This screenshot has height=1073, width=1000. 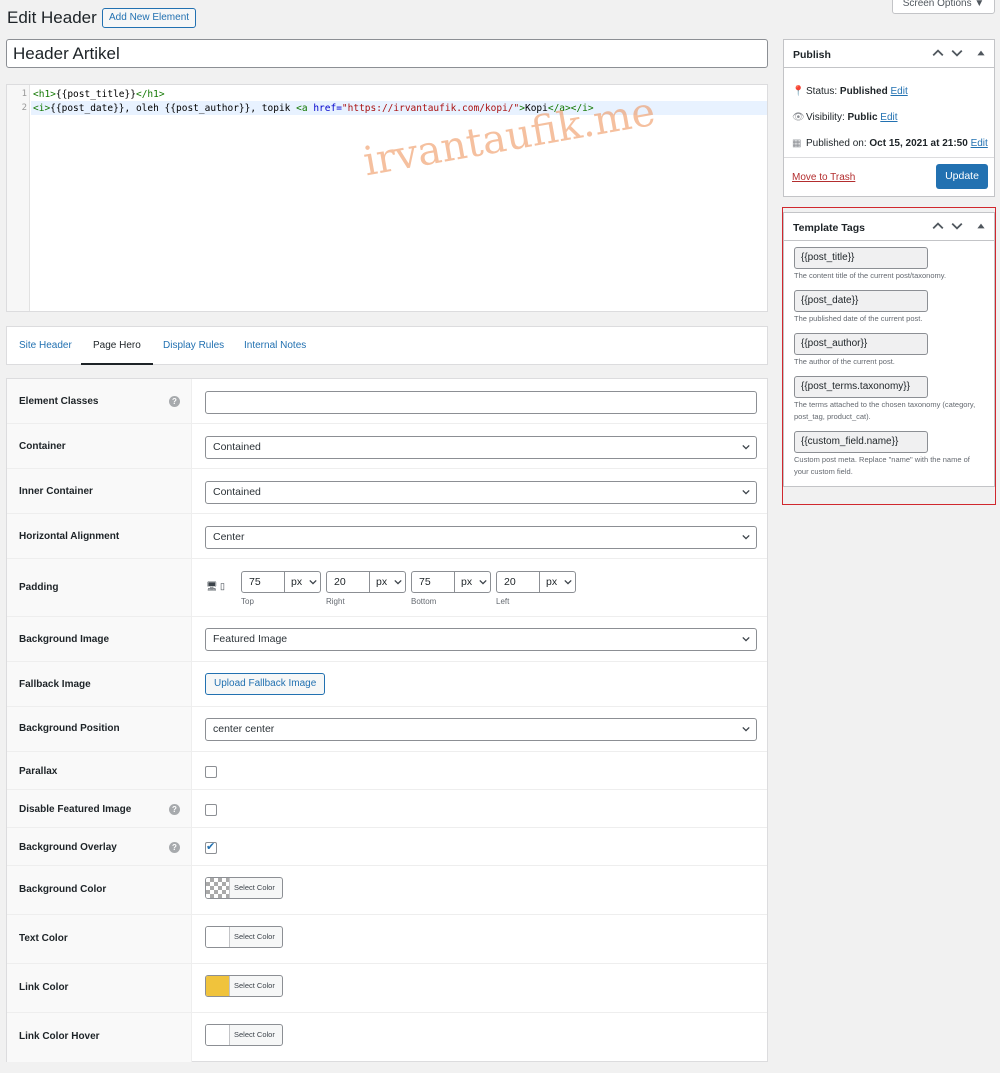 I want to click on title-input: Header Artikel, so click(x=387, y=53).